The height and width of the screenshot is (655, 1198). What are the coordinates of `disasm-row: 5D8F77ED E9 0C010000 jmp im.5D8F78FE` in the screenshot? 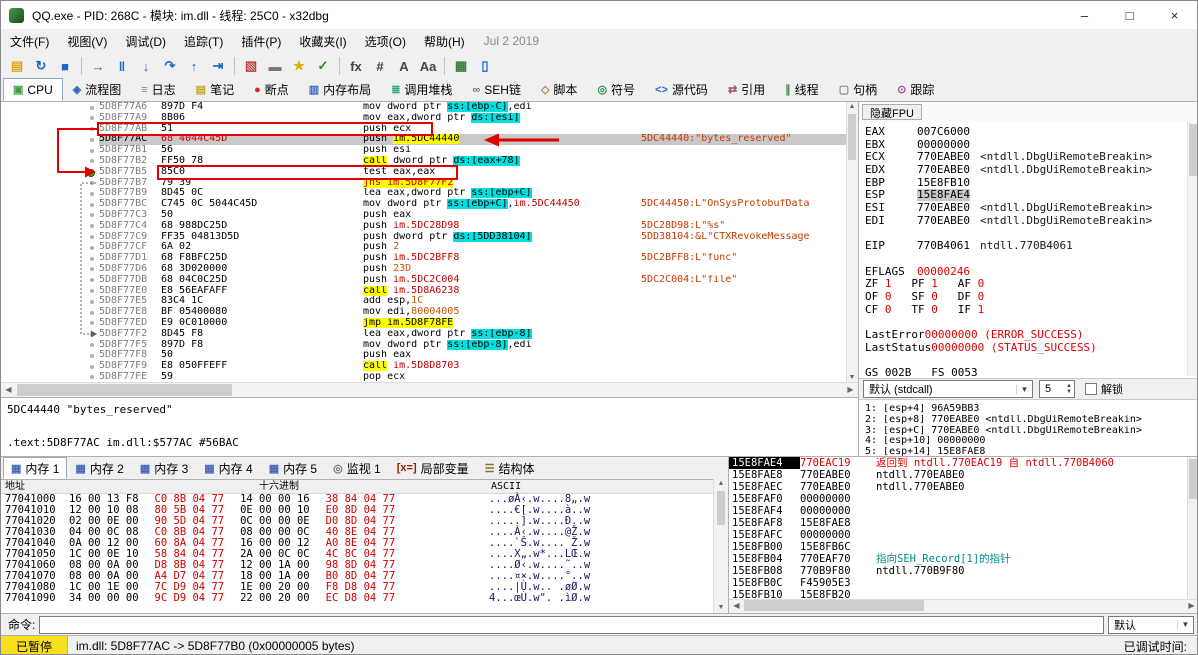 It's located at (424, 323).